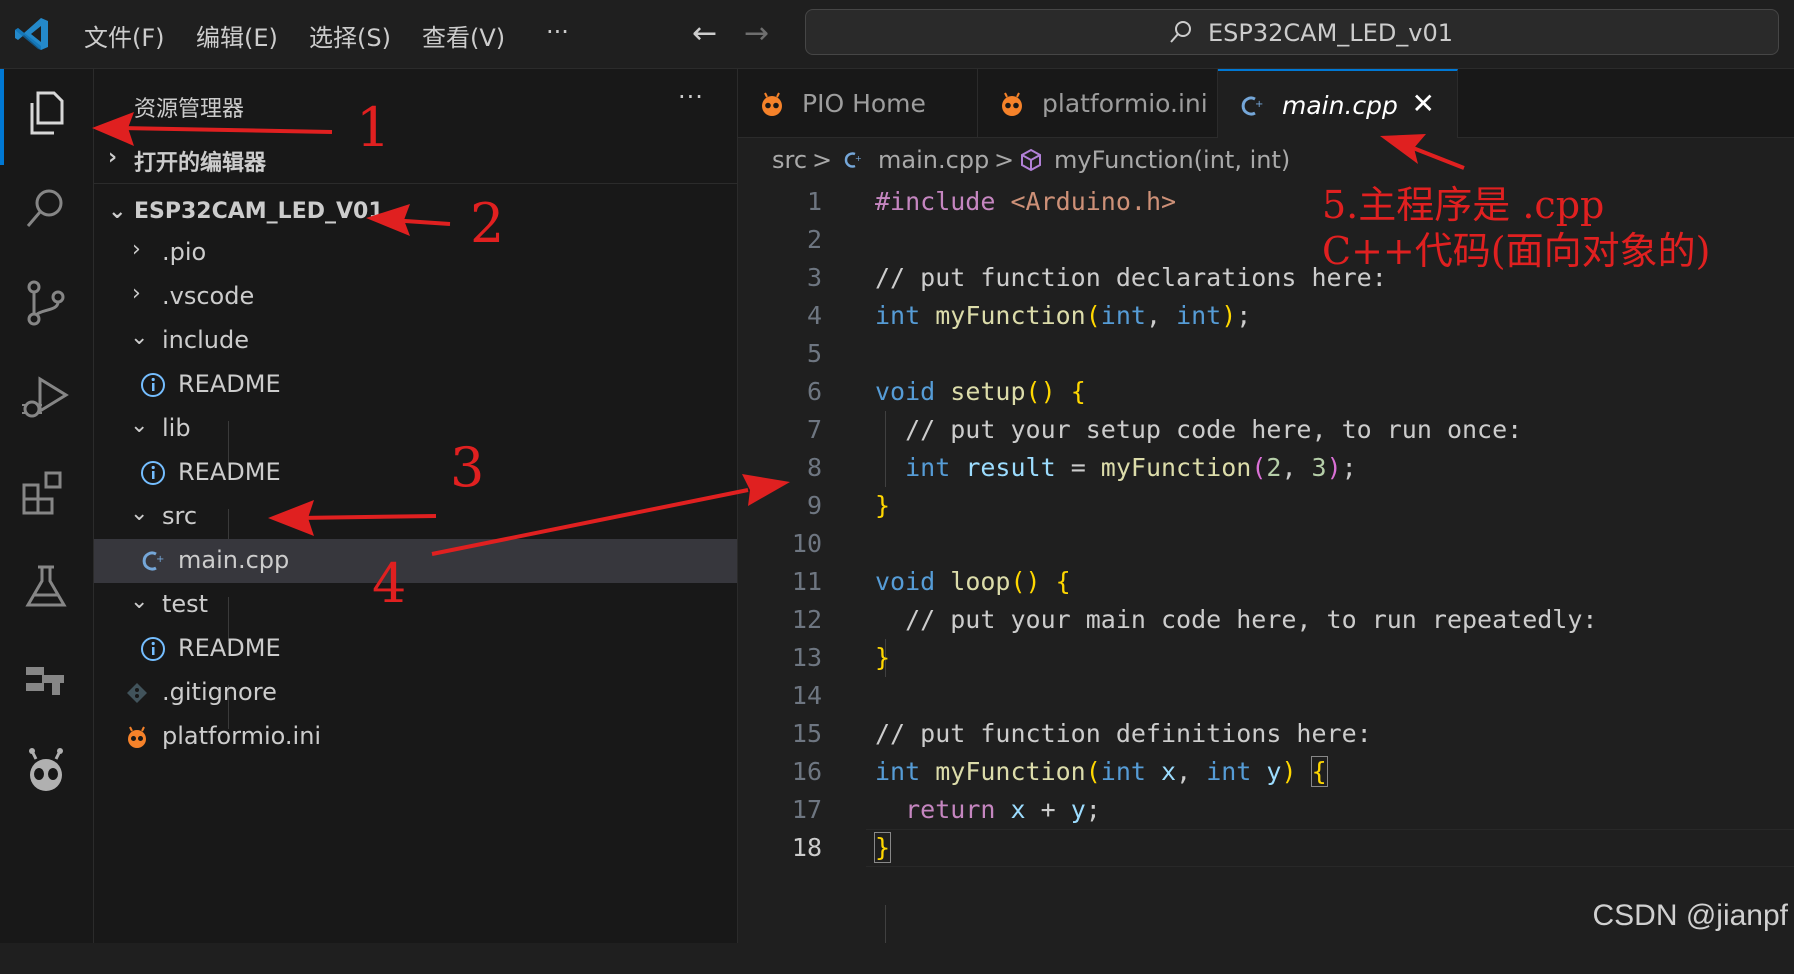 The height and width of the screenshot is (974, 1794). What do you see at coordinates (1423, 103) in the screenshot?
I see `close-icon: ✕` at bounding box center [1423, 103].